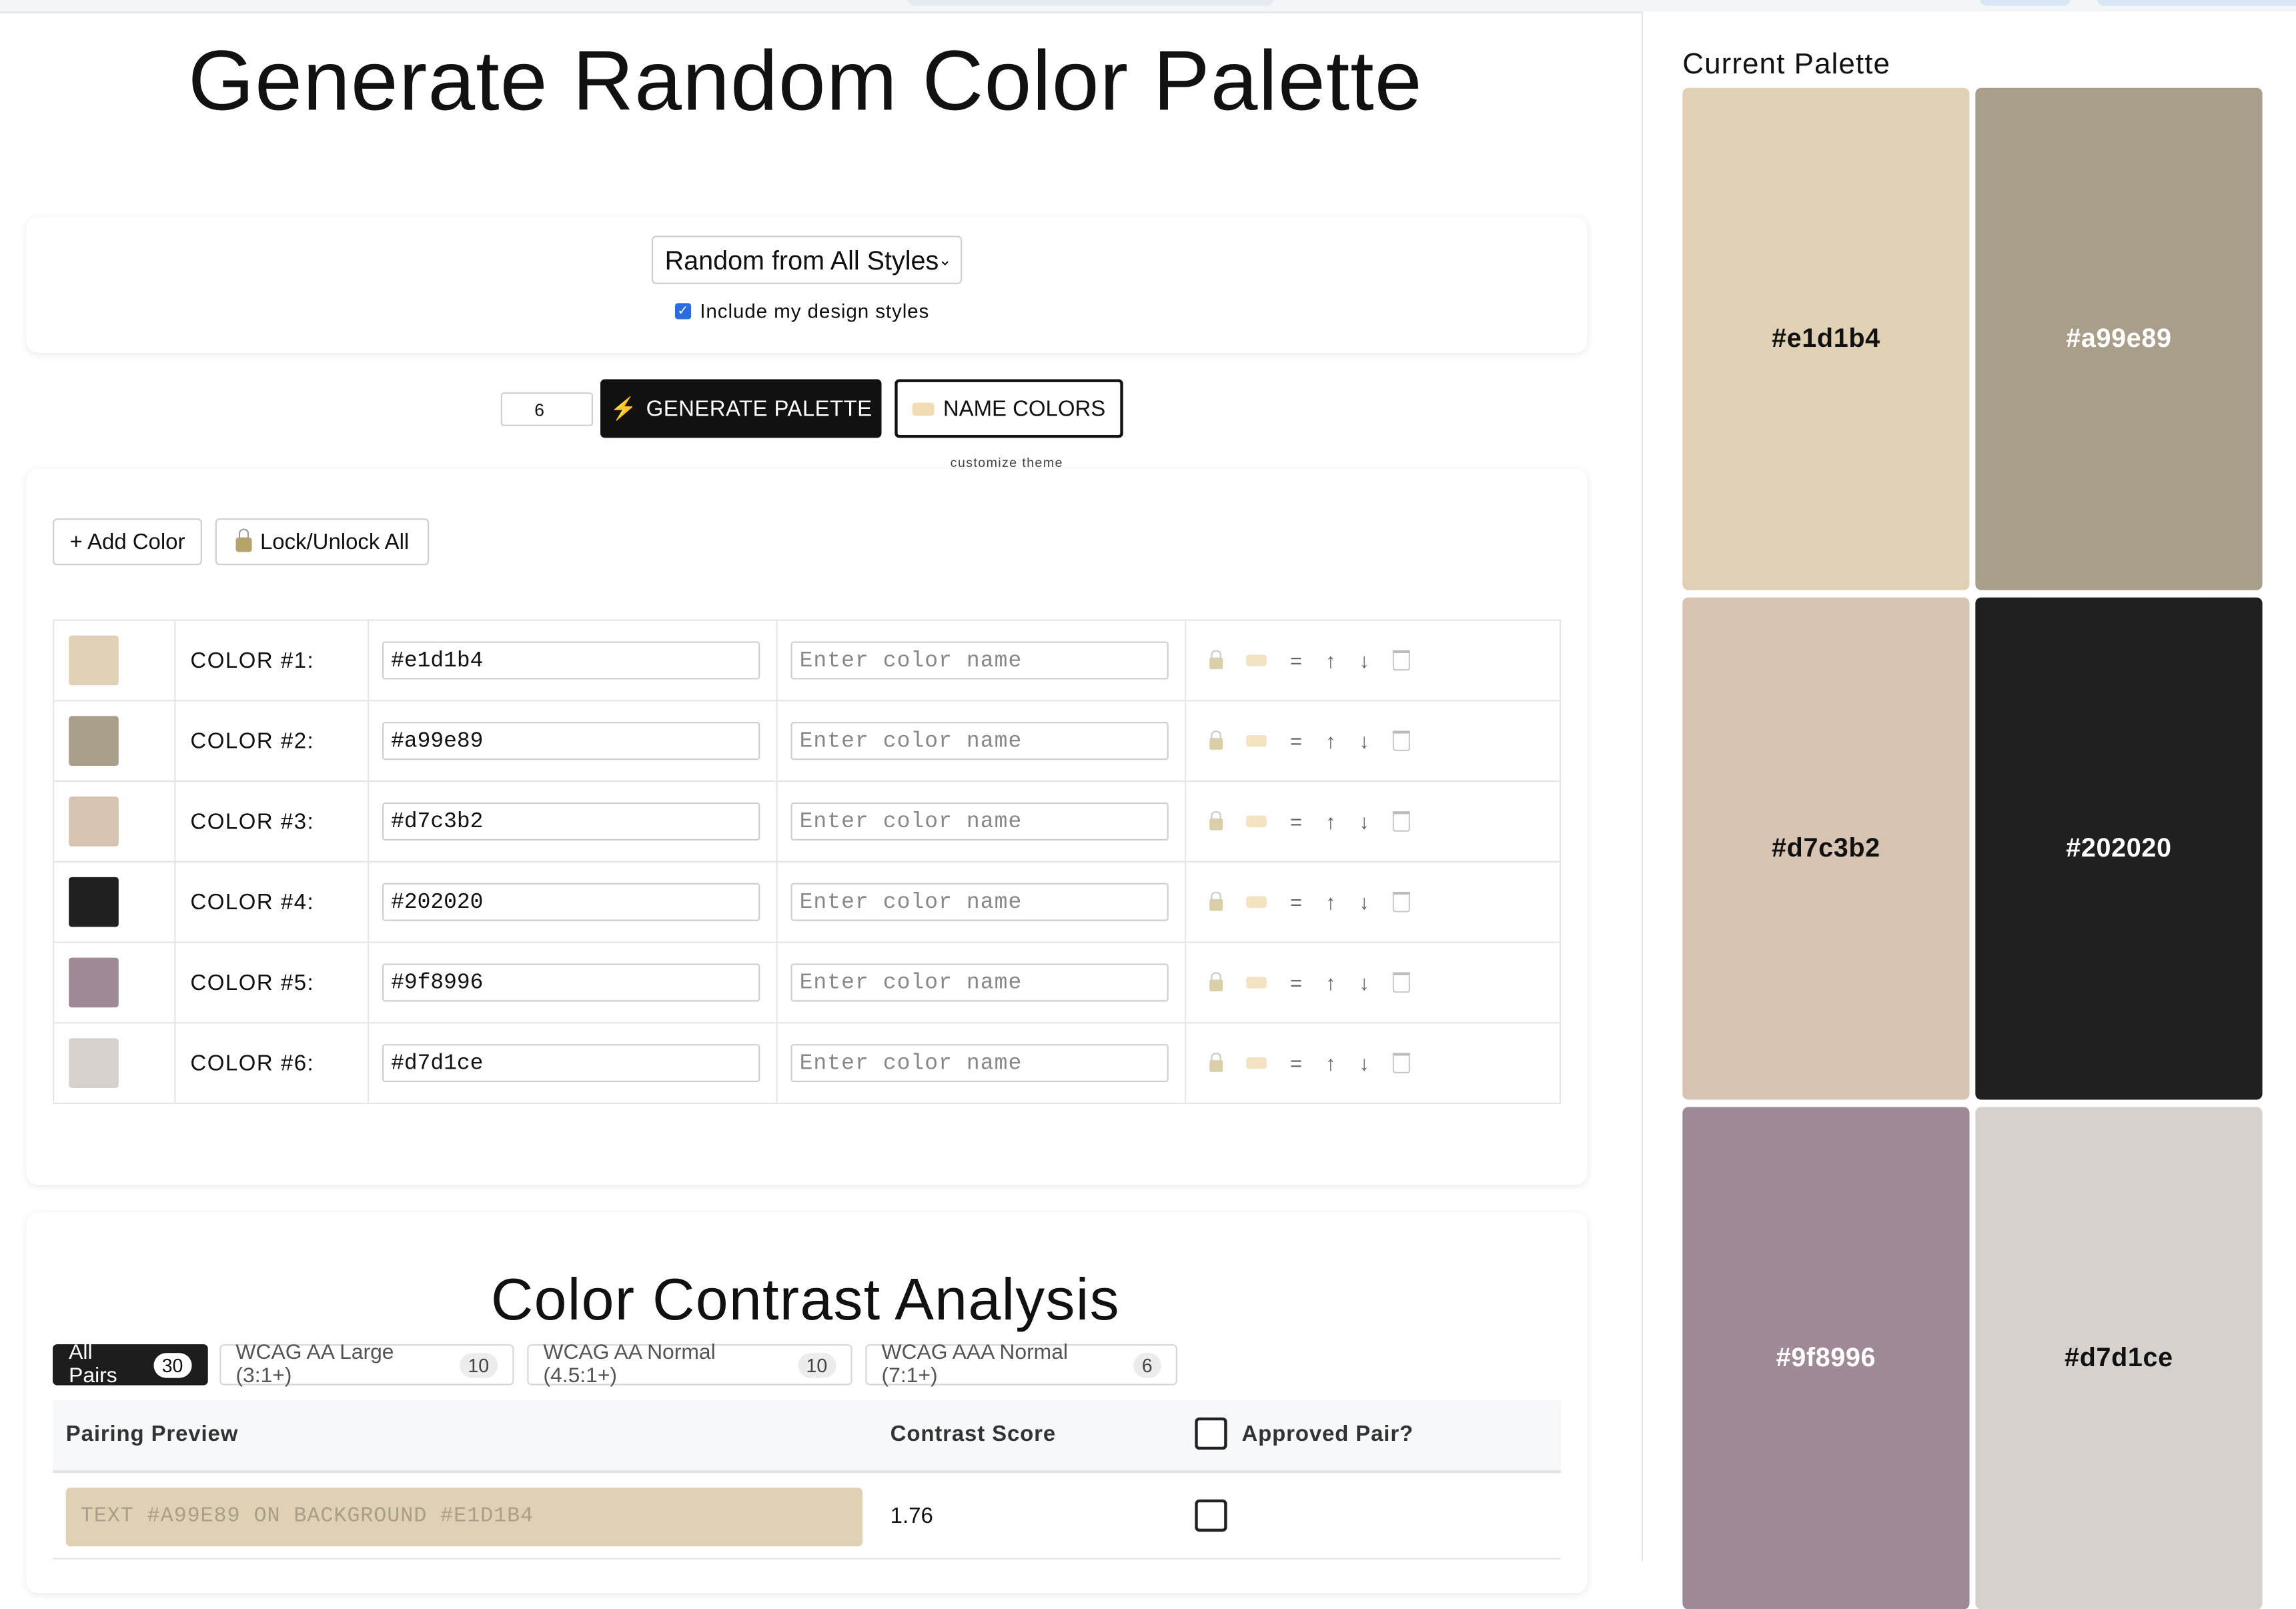  Describe the element at coordinates (689, 1365) in the screenshot. I see `tab-wcag-aa-normal: WCAG AA Normal (4.5:1+) 10` at that location.